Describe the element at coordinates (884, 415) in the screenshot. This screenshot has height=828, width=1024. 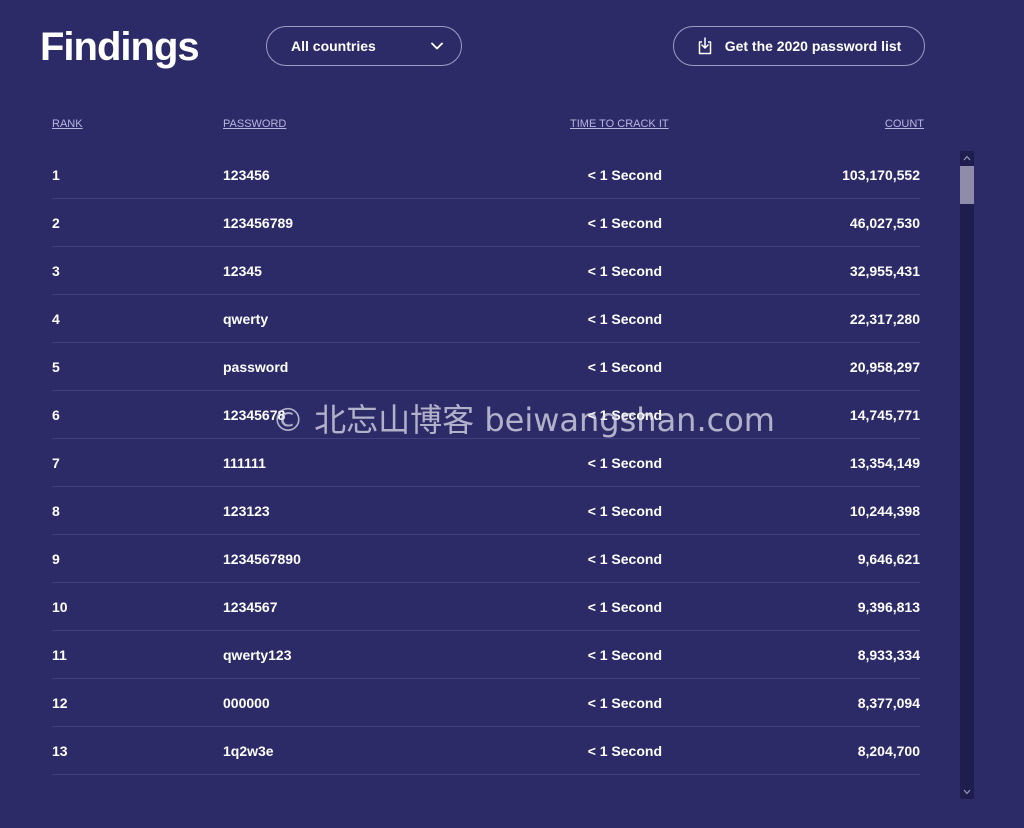
I see `count-cell: 14,745,771` at that location.